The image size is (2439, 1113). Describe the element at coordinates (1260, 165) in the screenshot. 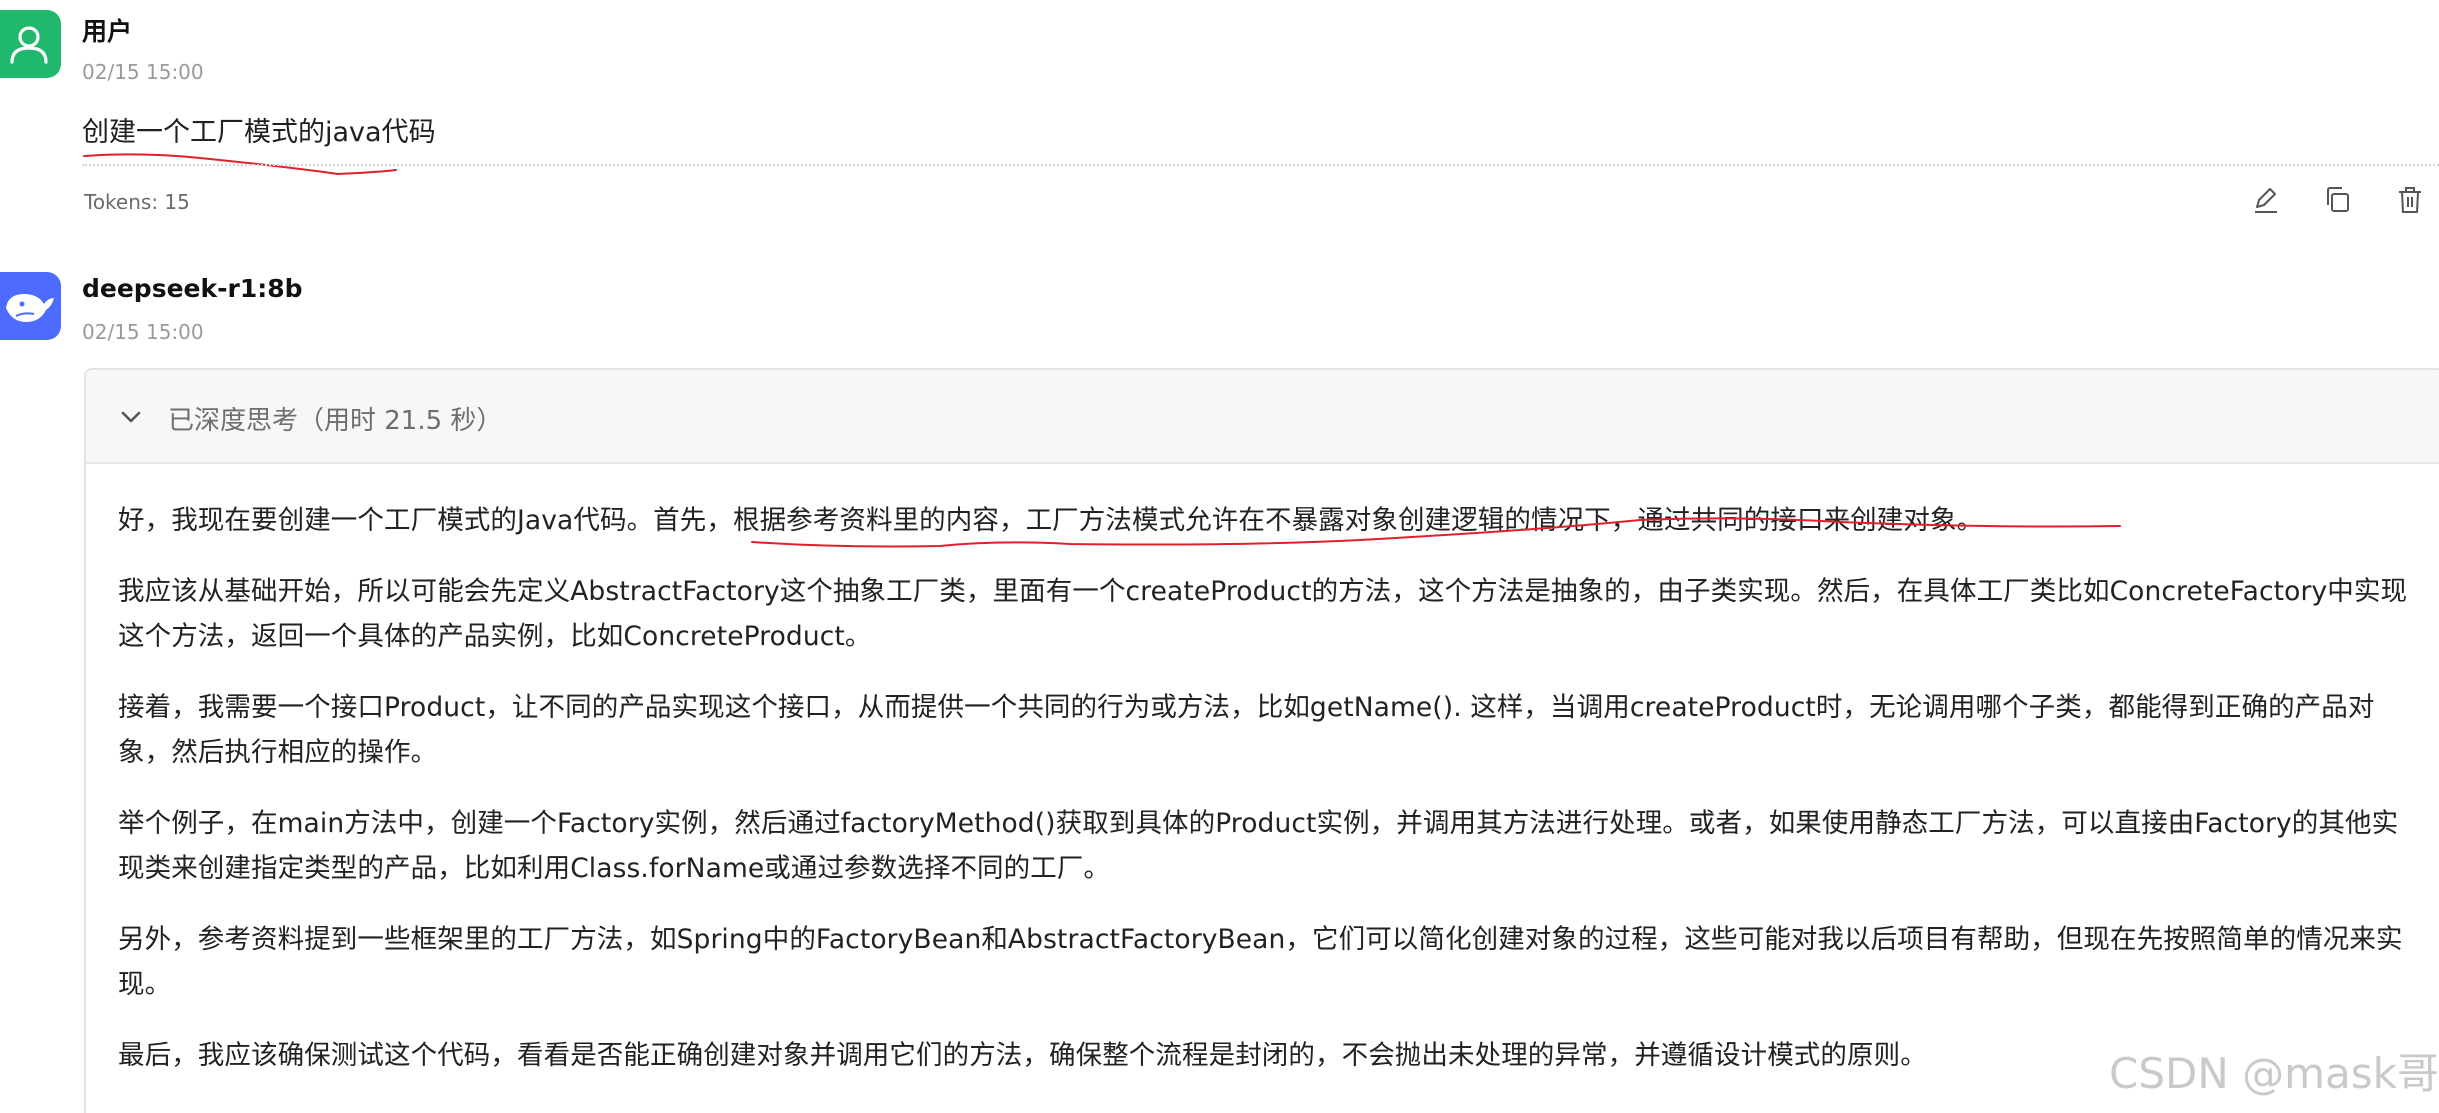

I see `message-divider` at that location.